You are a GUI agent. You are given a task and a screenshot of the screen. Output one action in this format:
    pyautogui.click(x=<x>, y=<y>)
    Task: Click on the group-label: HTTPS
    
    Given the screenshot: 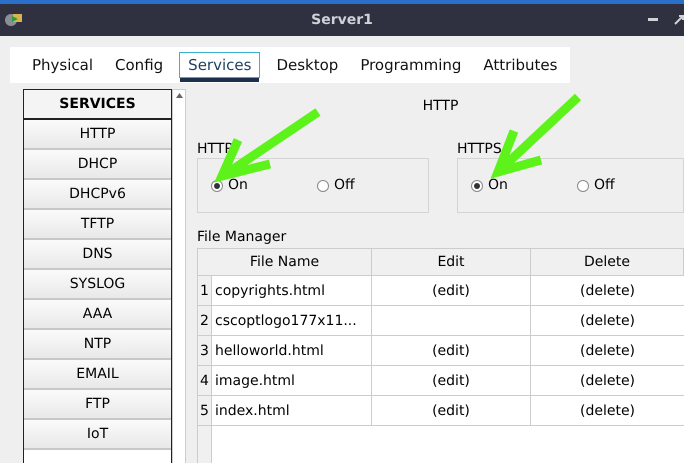 What is the action you would take?
    pyautogui.click(x=480, y=149)
    